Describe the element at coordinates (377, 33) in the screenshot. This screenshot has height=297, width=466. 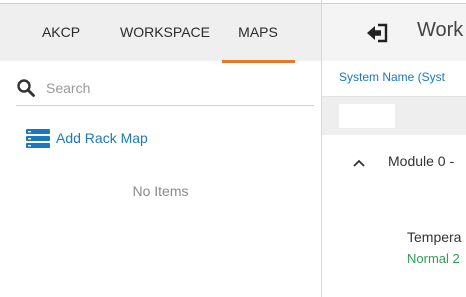
I see `back-icon` at that location.